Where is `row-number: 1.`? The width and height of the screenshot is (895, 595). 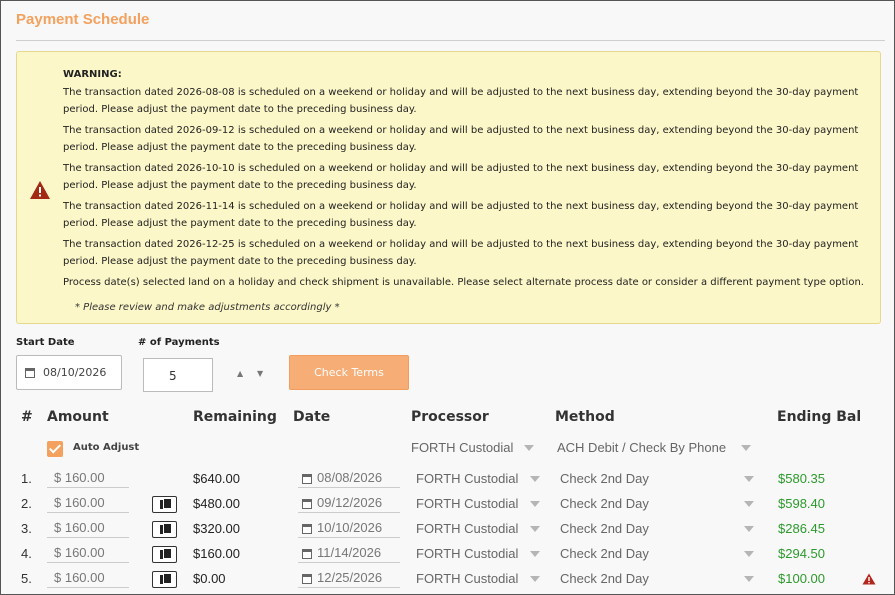
row-number: 1. is located at coordinates (26, 478).